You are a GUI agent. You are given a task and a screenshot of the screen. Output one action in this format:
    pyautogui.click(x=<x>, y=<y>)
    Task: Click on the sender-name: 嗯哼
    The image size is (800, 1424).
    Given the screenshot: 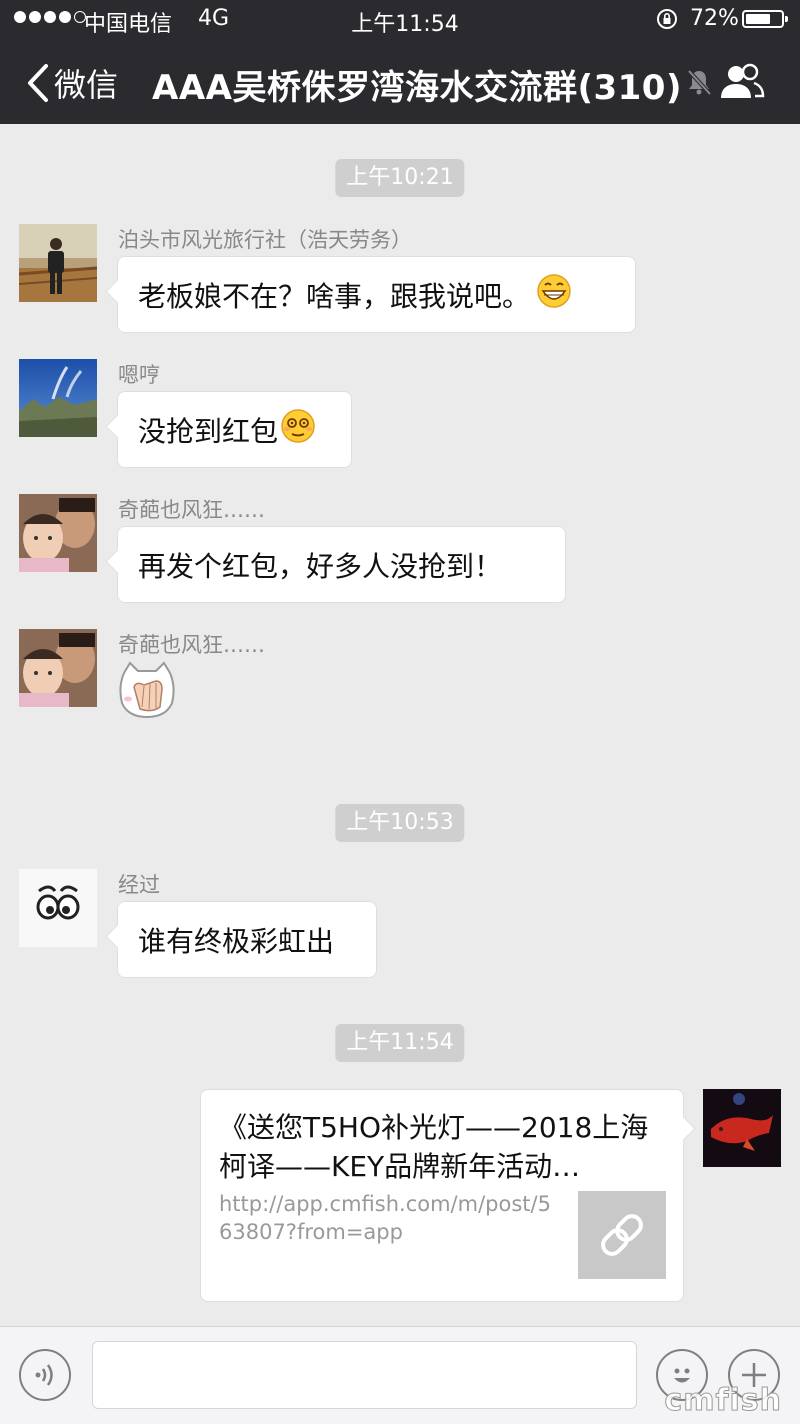 What is the action you would take?
    pyautogui.click(x=139, y=375)
    